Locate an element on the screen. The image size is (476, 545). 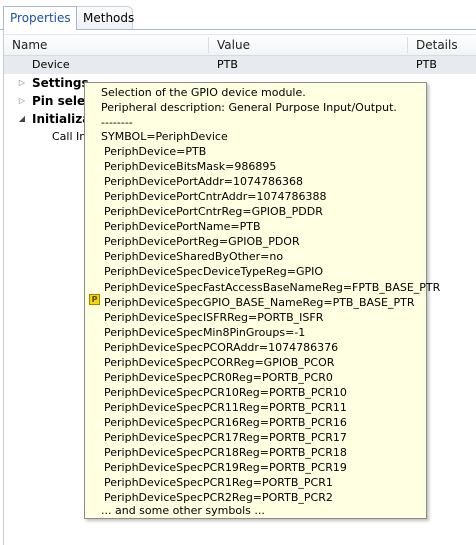
property-marker-icon: P is located at coordinates (94, 299).